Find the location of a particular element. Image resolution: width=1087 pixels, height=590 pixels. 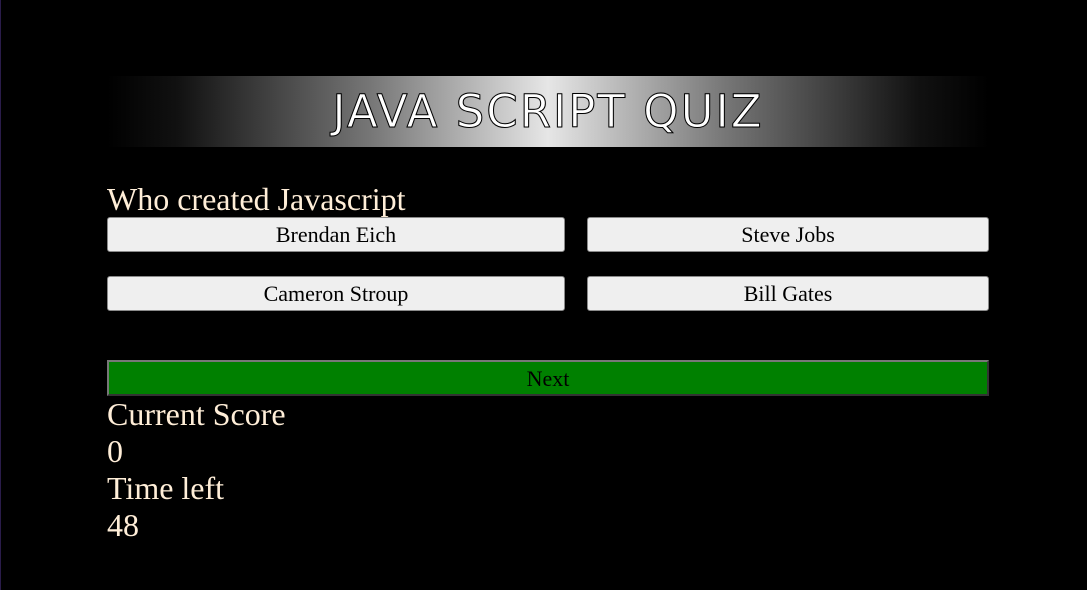

next-button: Next is located at coordinates (548, 378).